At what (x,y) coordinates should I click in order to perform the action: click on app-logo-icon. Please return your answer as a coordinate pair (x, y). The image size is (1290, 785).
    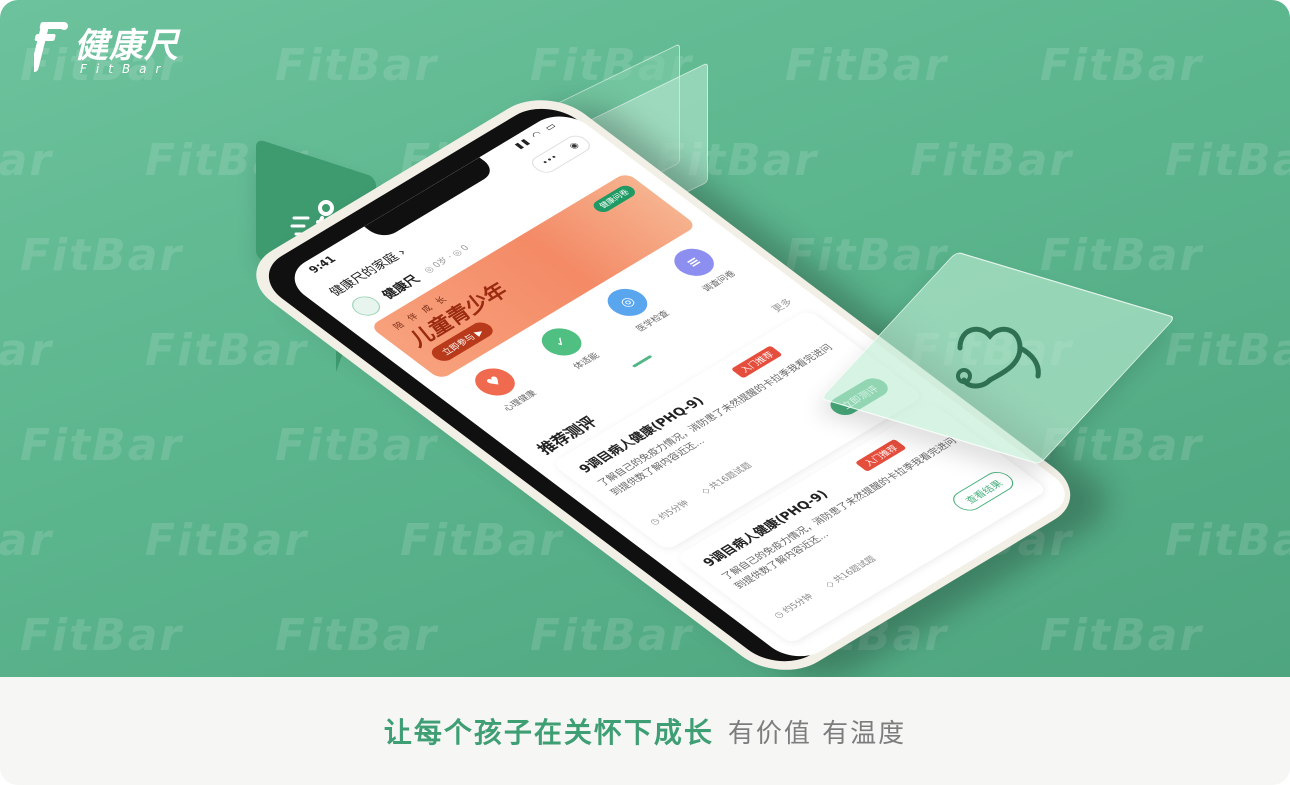
    Looking at the image, I should click on (366, 306).